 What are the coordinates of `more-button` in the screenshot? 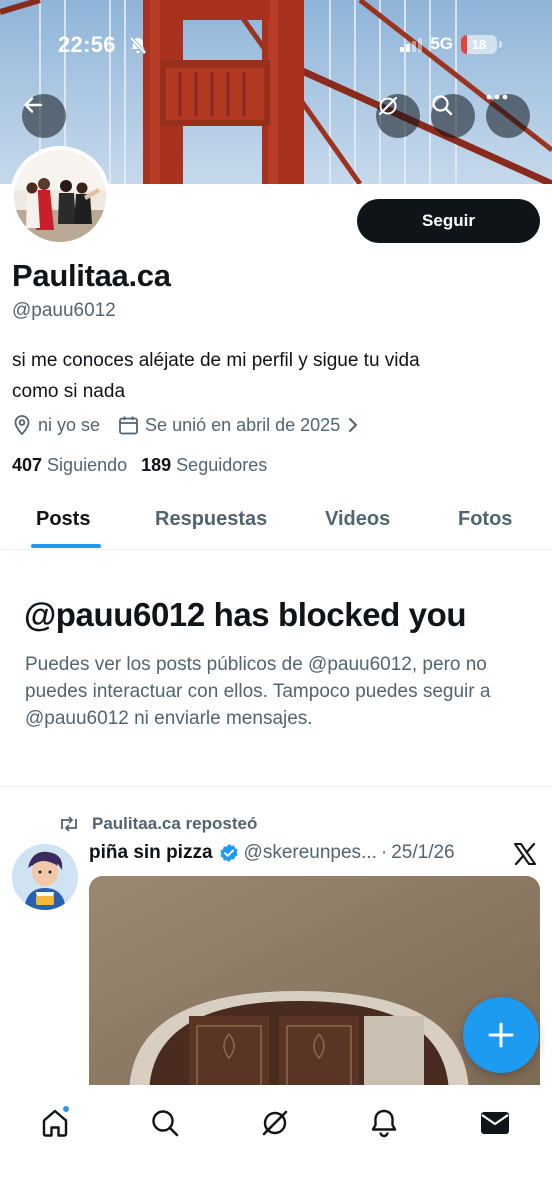 It's located at (508, 116).